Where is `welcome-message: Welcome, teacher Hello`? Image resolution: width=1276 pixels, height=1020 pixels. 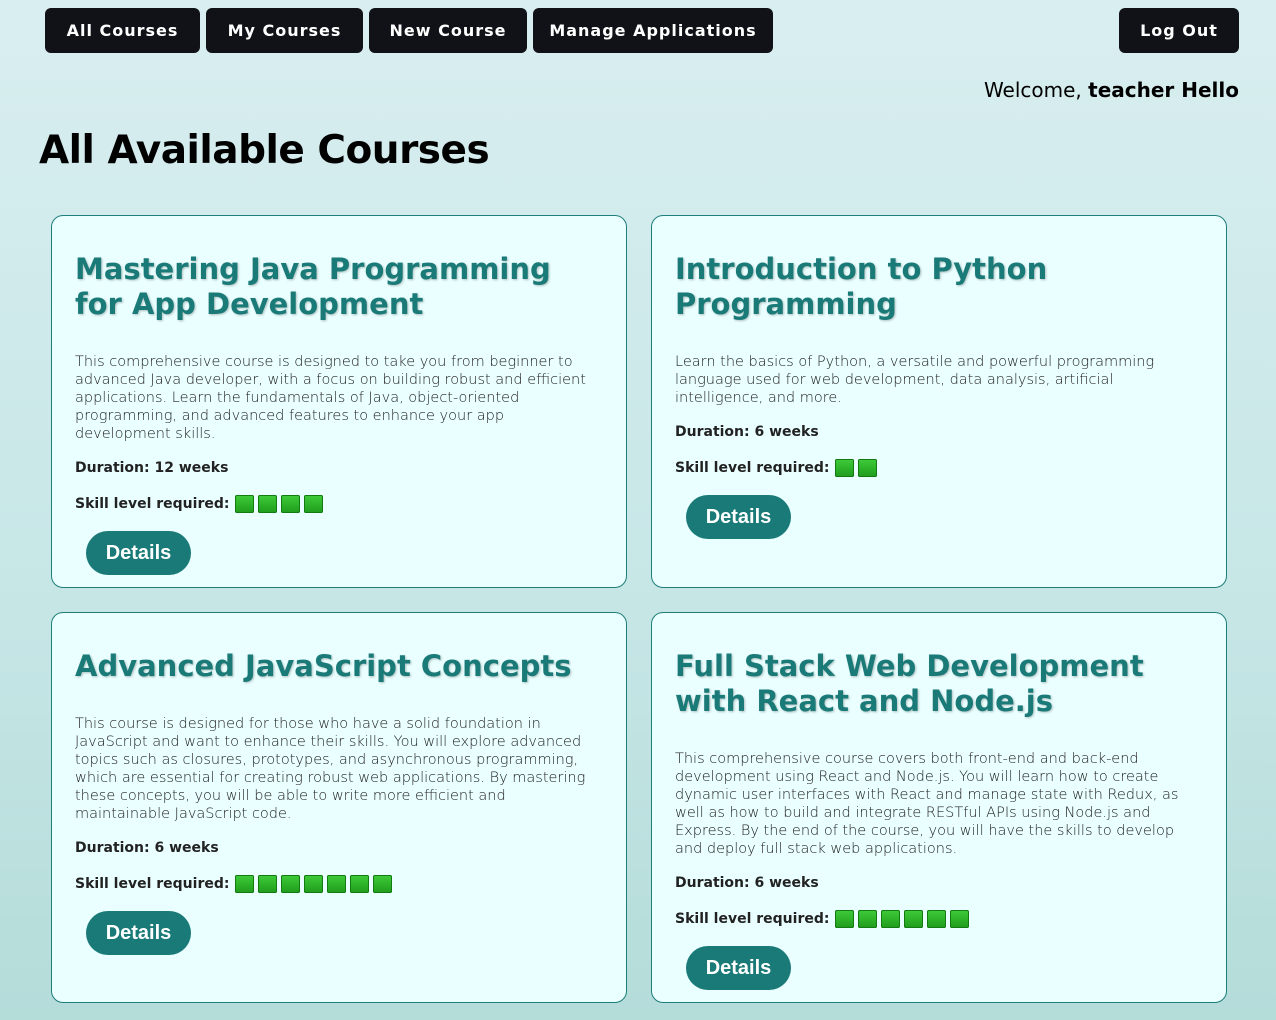 welcome-message: Welcome, teacher Hello is located at coordinates (1111, 90).